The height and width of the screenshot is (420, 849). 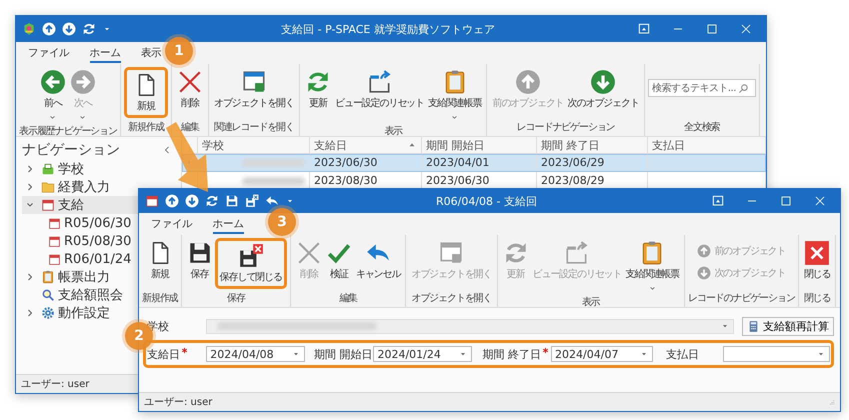 What do you see at coordinates (251, 263) in the screenshot?
I see `ribbon-button: 保存して閉じる` at bounding box center [251, 263].